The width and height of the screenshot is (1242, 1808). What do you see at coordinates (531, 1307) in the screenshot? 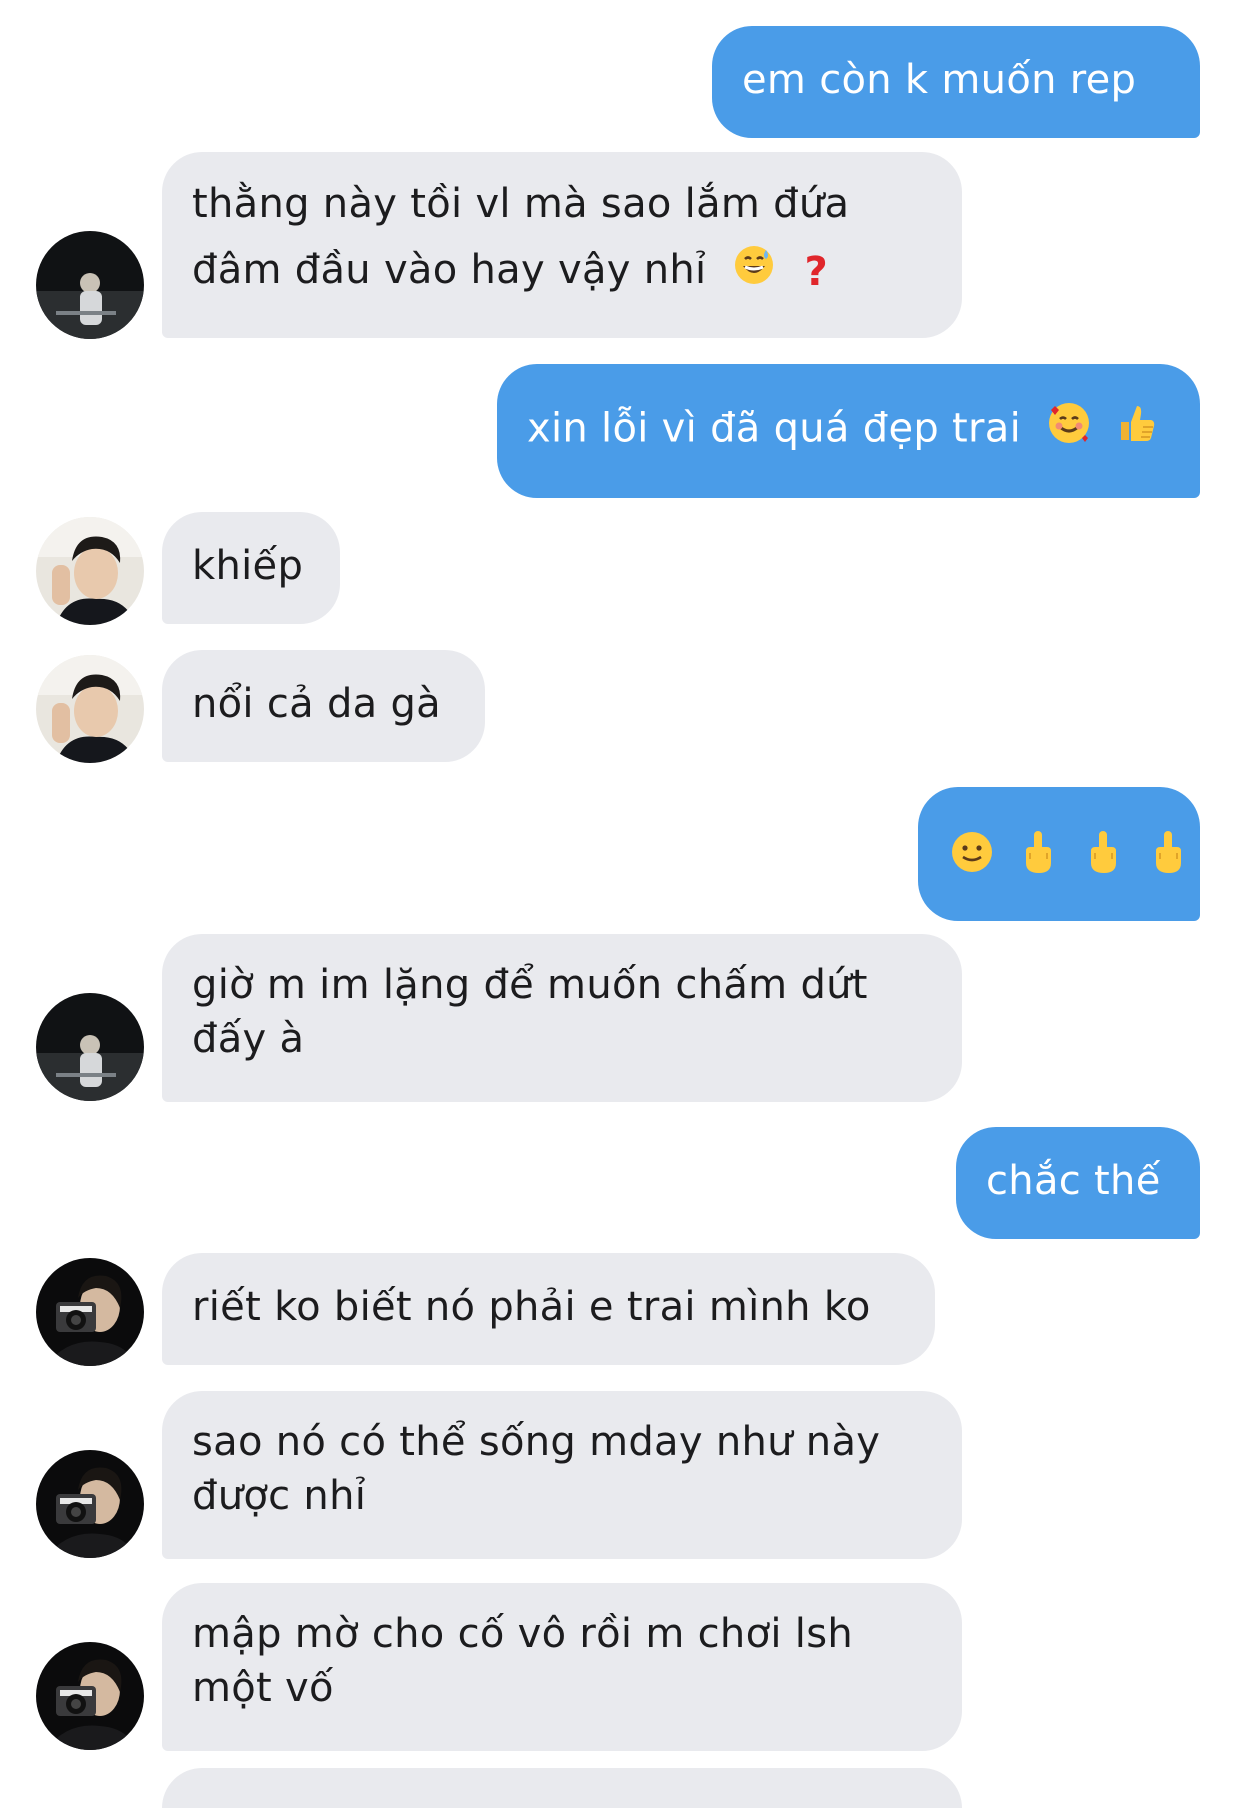
I see `message-text: riết ko biết nó phải e trai mình ko` at bounding box center [531, 1307].